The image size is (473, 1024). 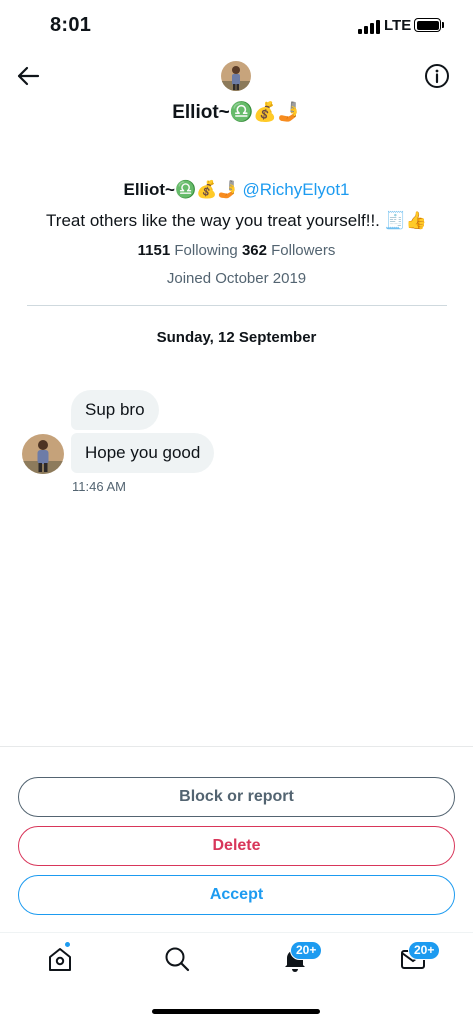 What do you see at coordinates (427, 25) in the screenshot?
I see `battery-icon` at bounding box center [427, 25].